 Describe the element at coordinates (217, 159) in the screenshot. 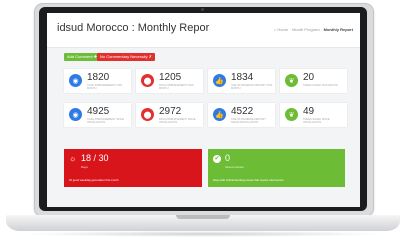

I see `check-icon: ✔` at that location.